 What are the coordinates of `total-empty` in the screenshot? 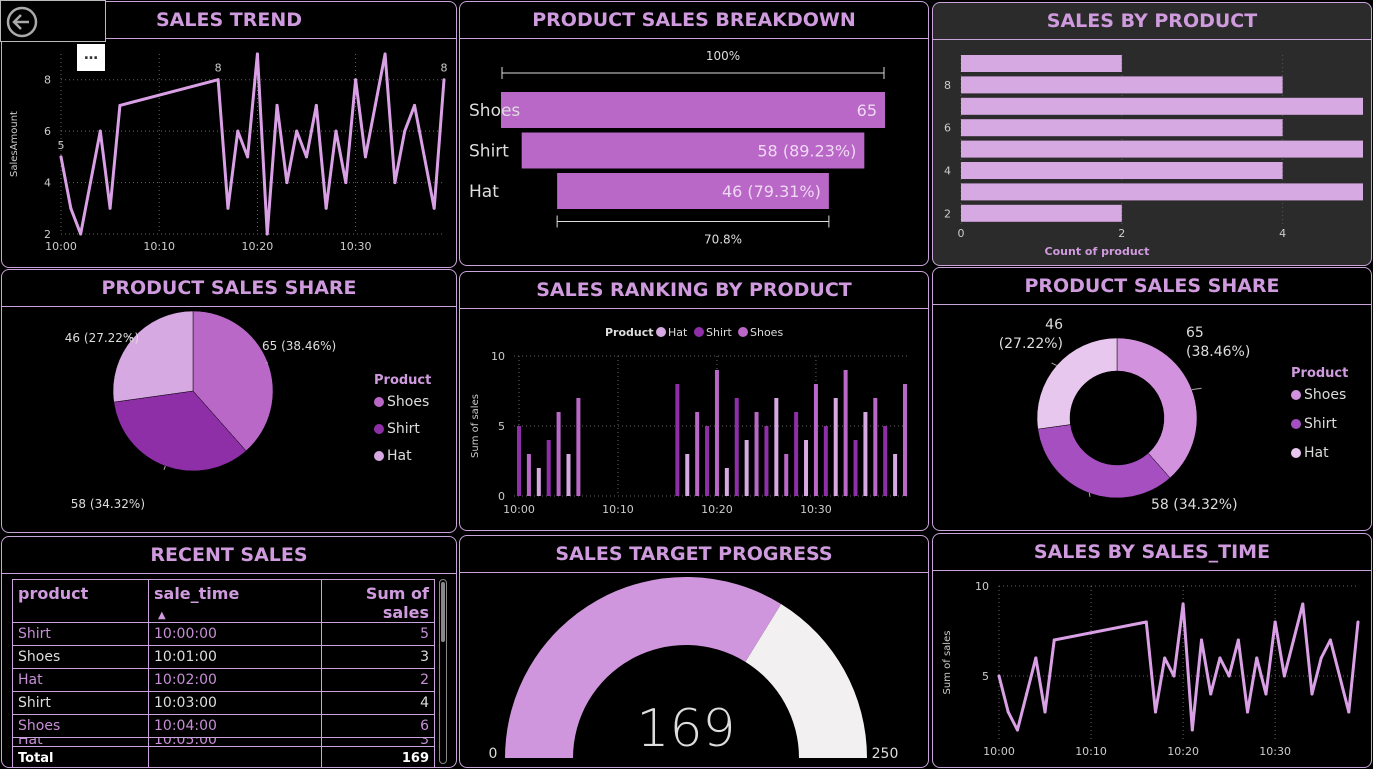 It's located at (235, 756).